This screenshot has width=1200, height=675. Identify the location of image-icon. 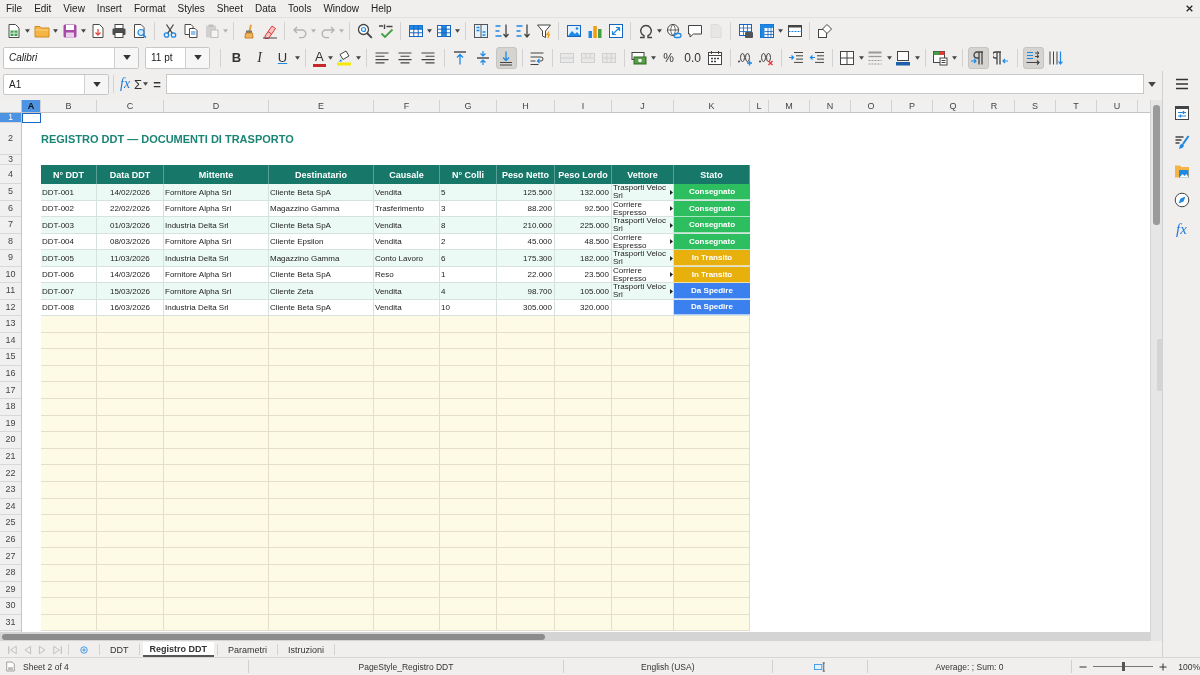
(573, 31).